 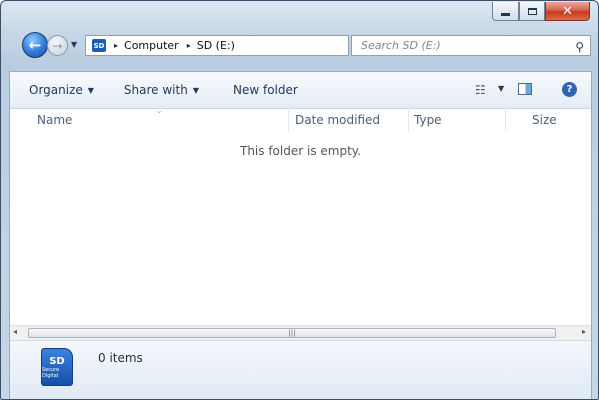 What do you see at coordinates (74, 44) in the screenshot?
I see `recent-pages-dropdown: ▼` at bounding box center [74, 44].